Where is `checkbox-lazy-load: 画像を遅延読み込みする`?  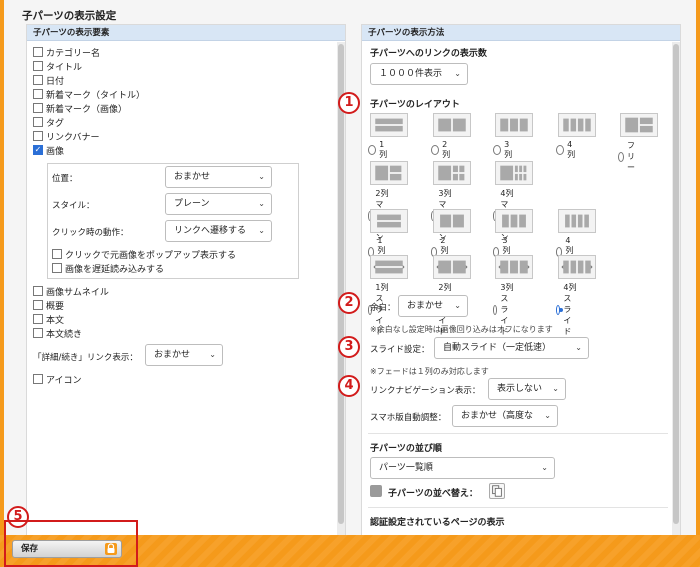
checkbox-lazy-load: 画像を遅延読み込みする is located at coordinates (108, 268).